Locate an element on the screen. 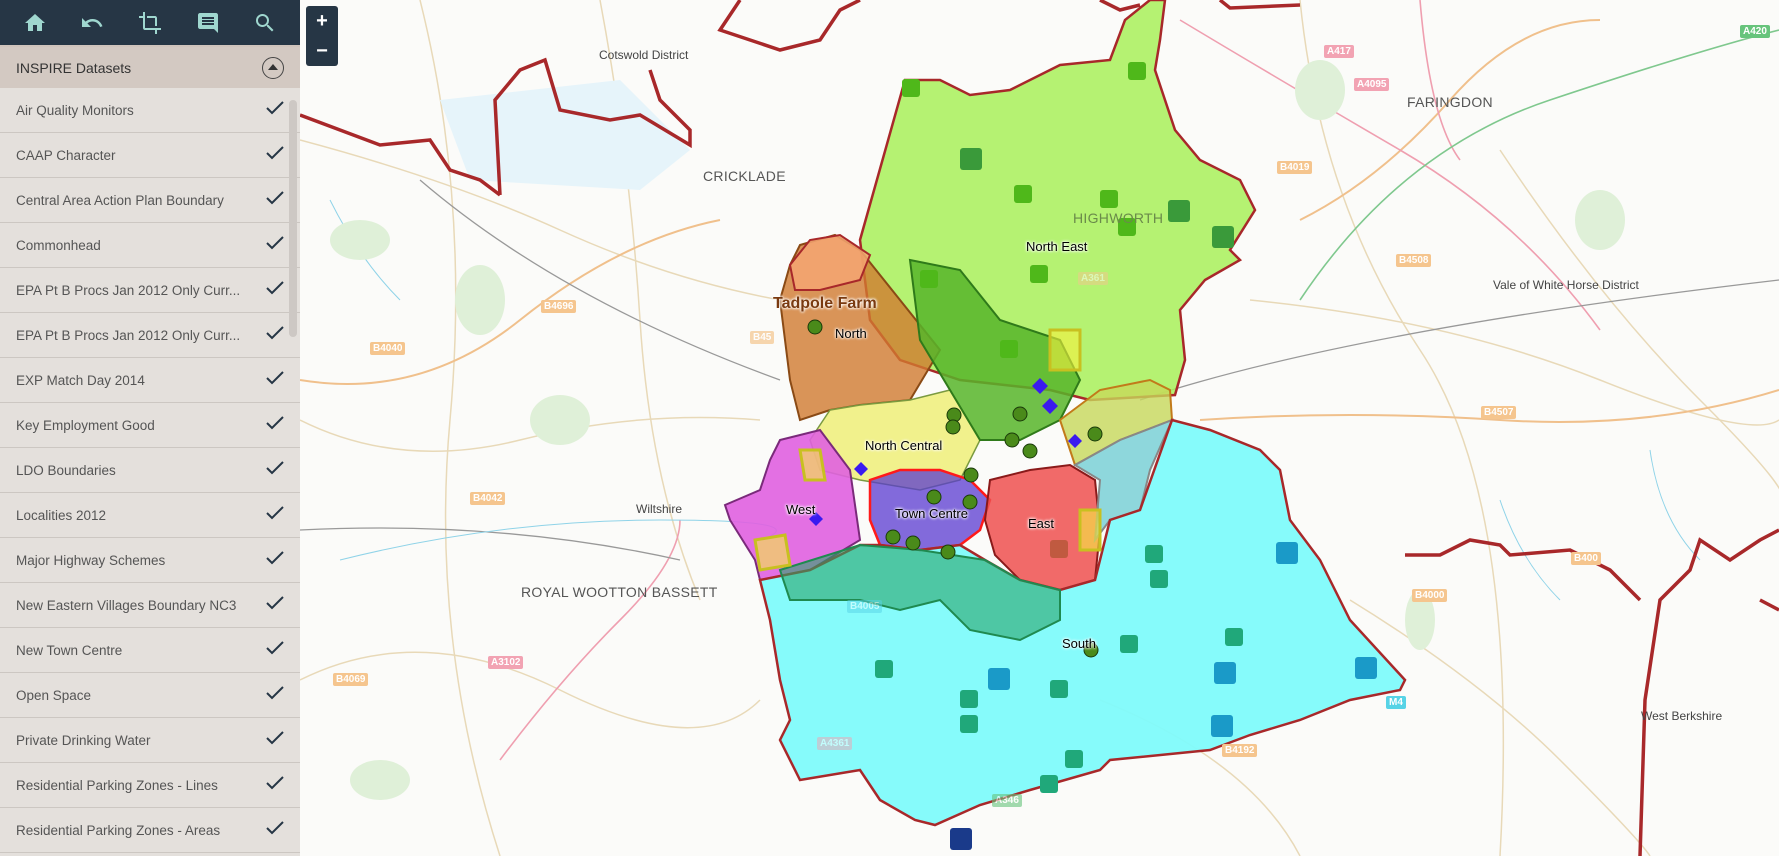 This screenshot has height=856, width=1779. road-label-b4042: B4042 is located at coordinates (488, 498).